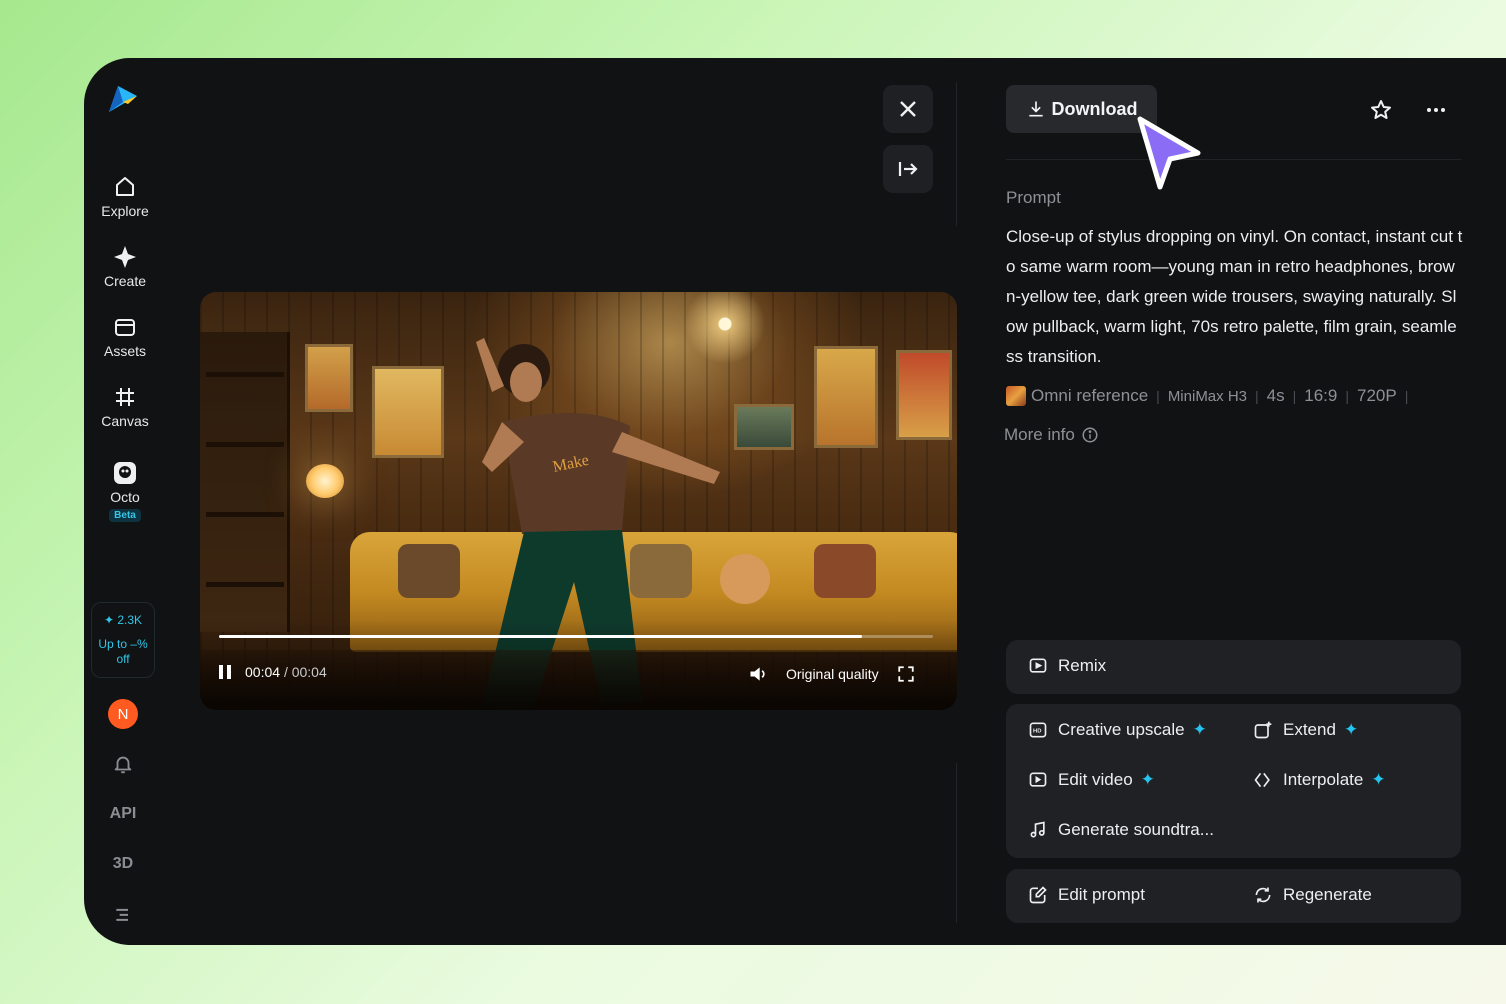 This screenshot has height=1004, width=1506. I want to click on edit-icon, so click(1038, 895).